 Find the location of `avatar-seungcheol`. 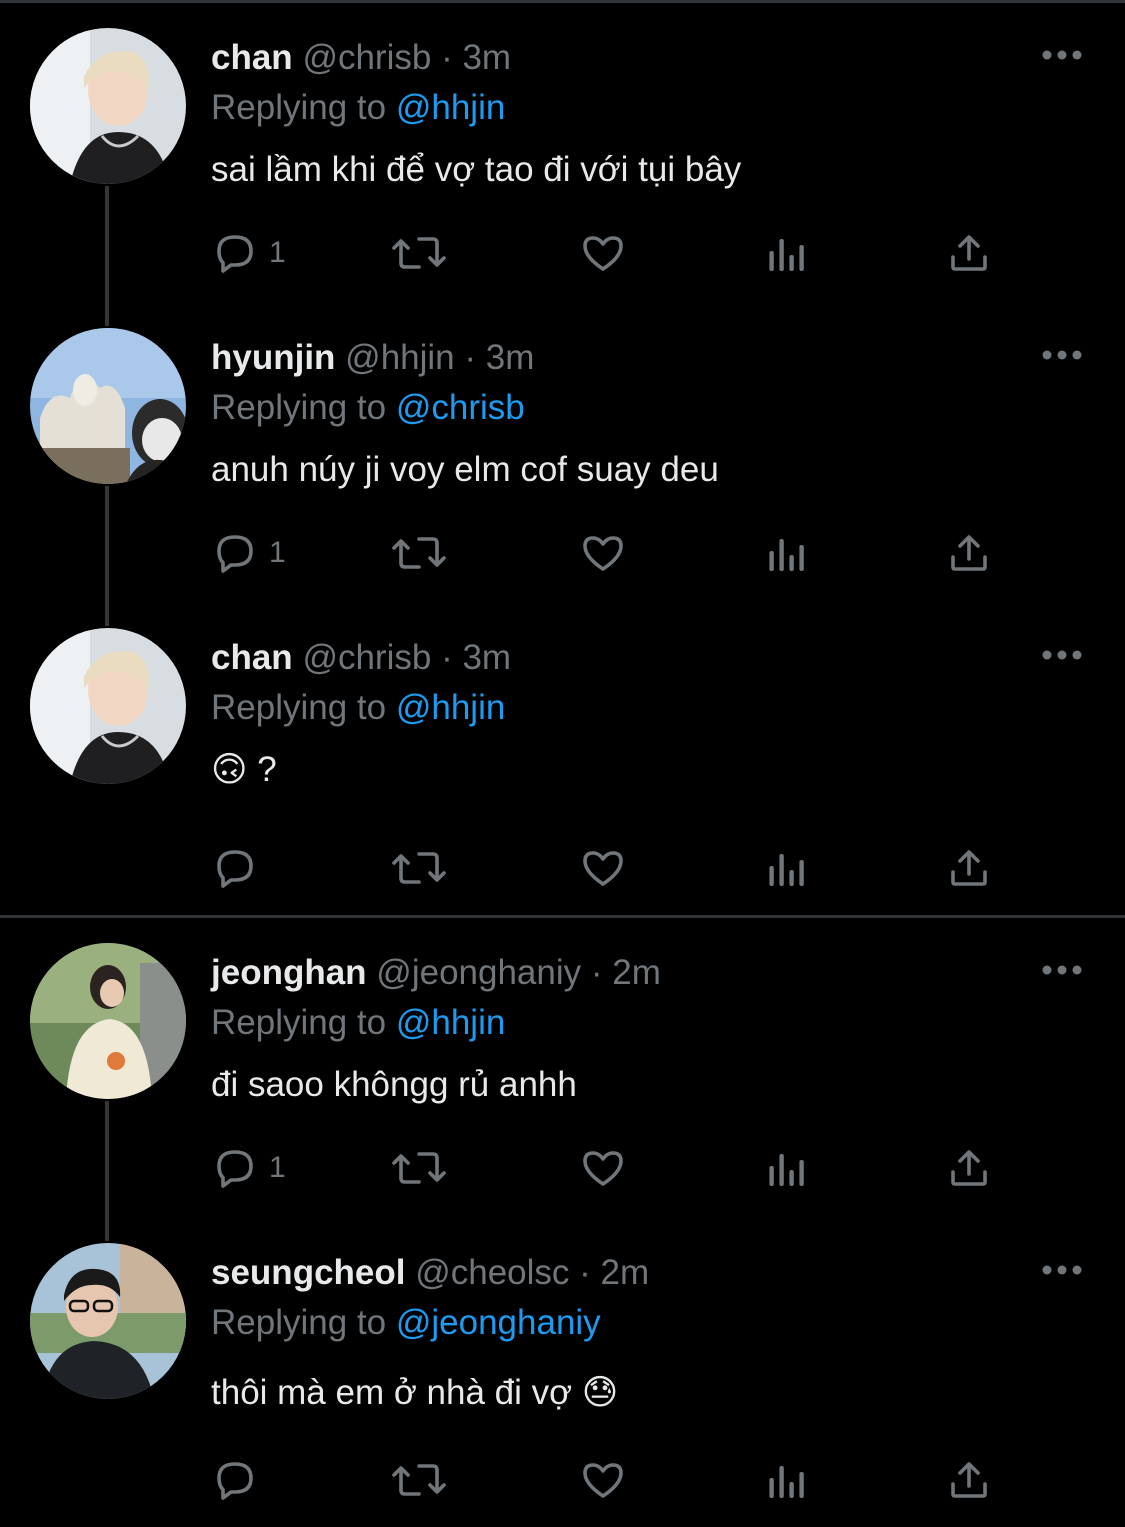

avatar-seungcheol is located at coordinates (108, 1321).